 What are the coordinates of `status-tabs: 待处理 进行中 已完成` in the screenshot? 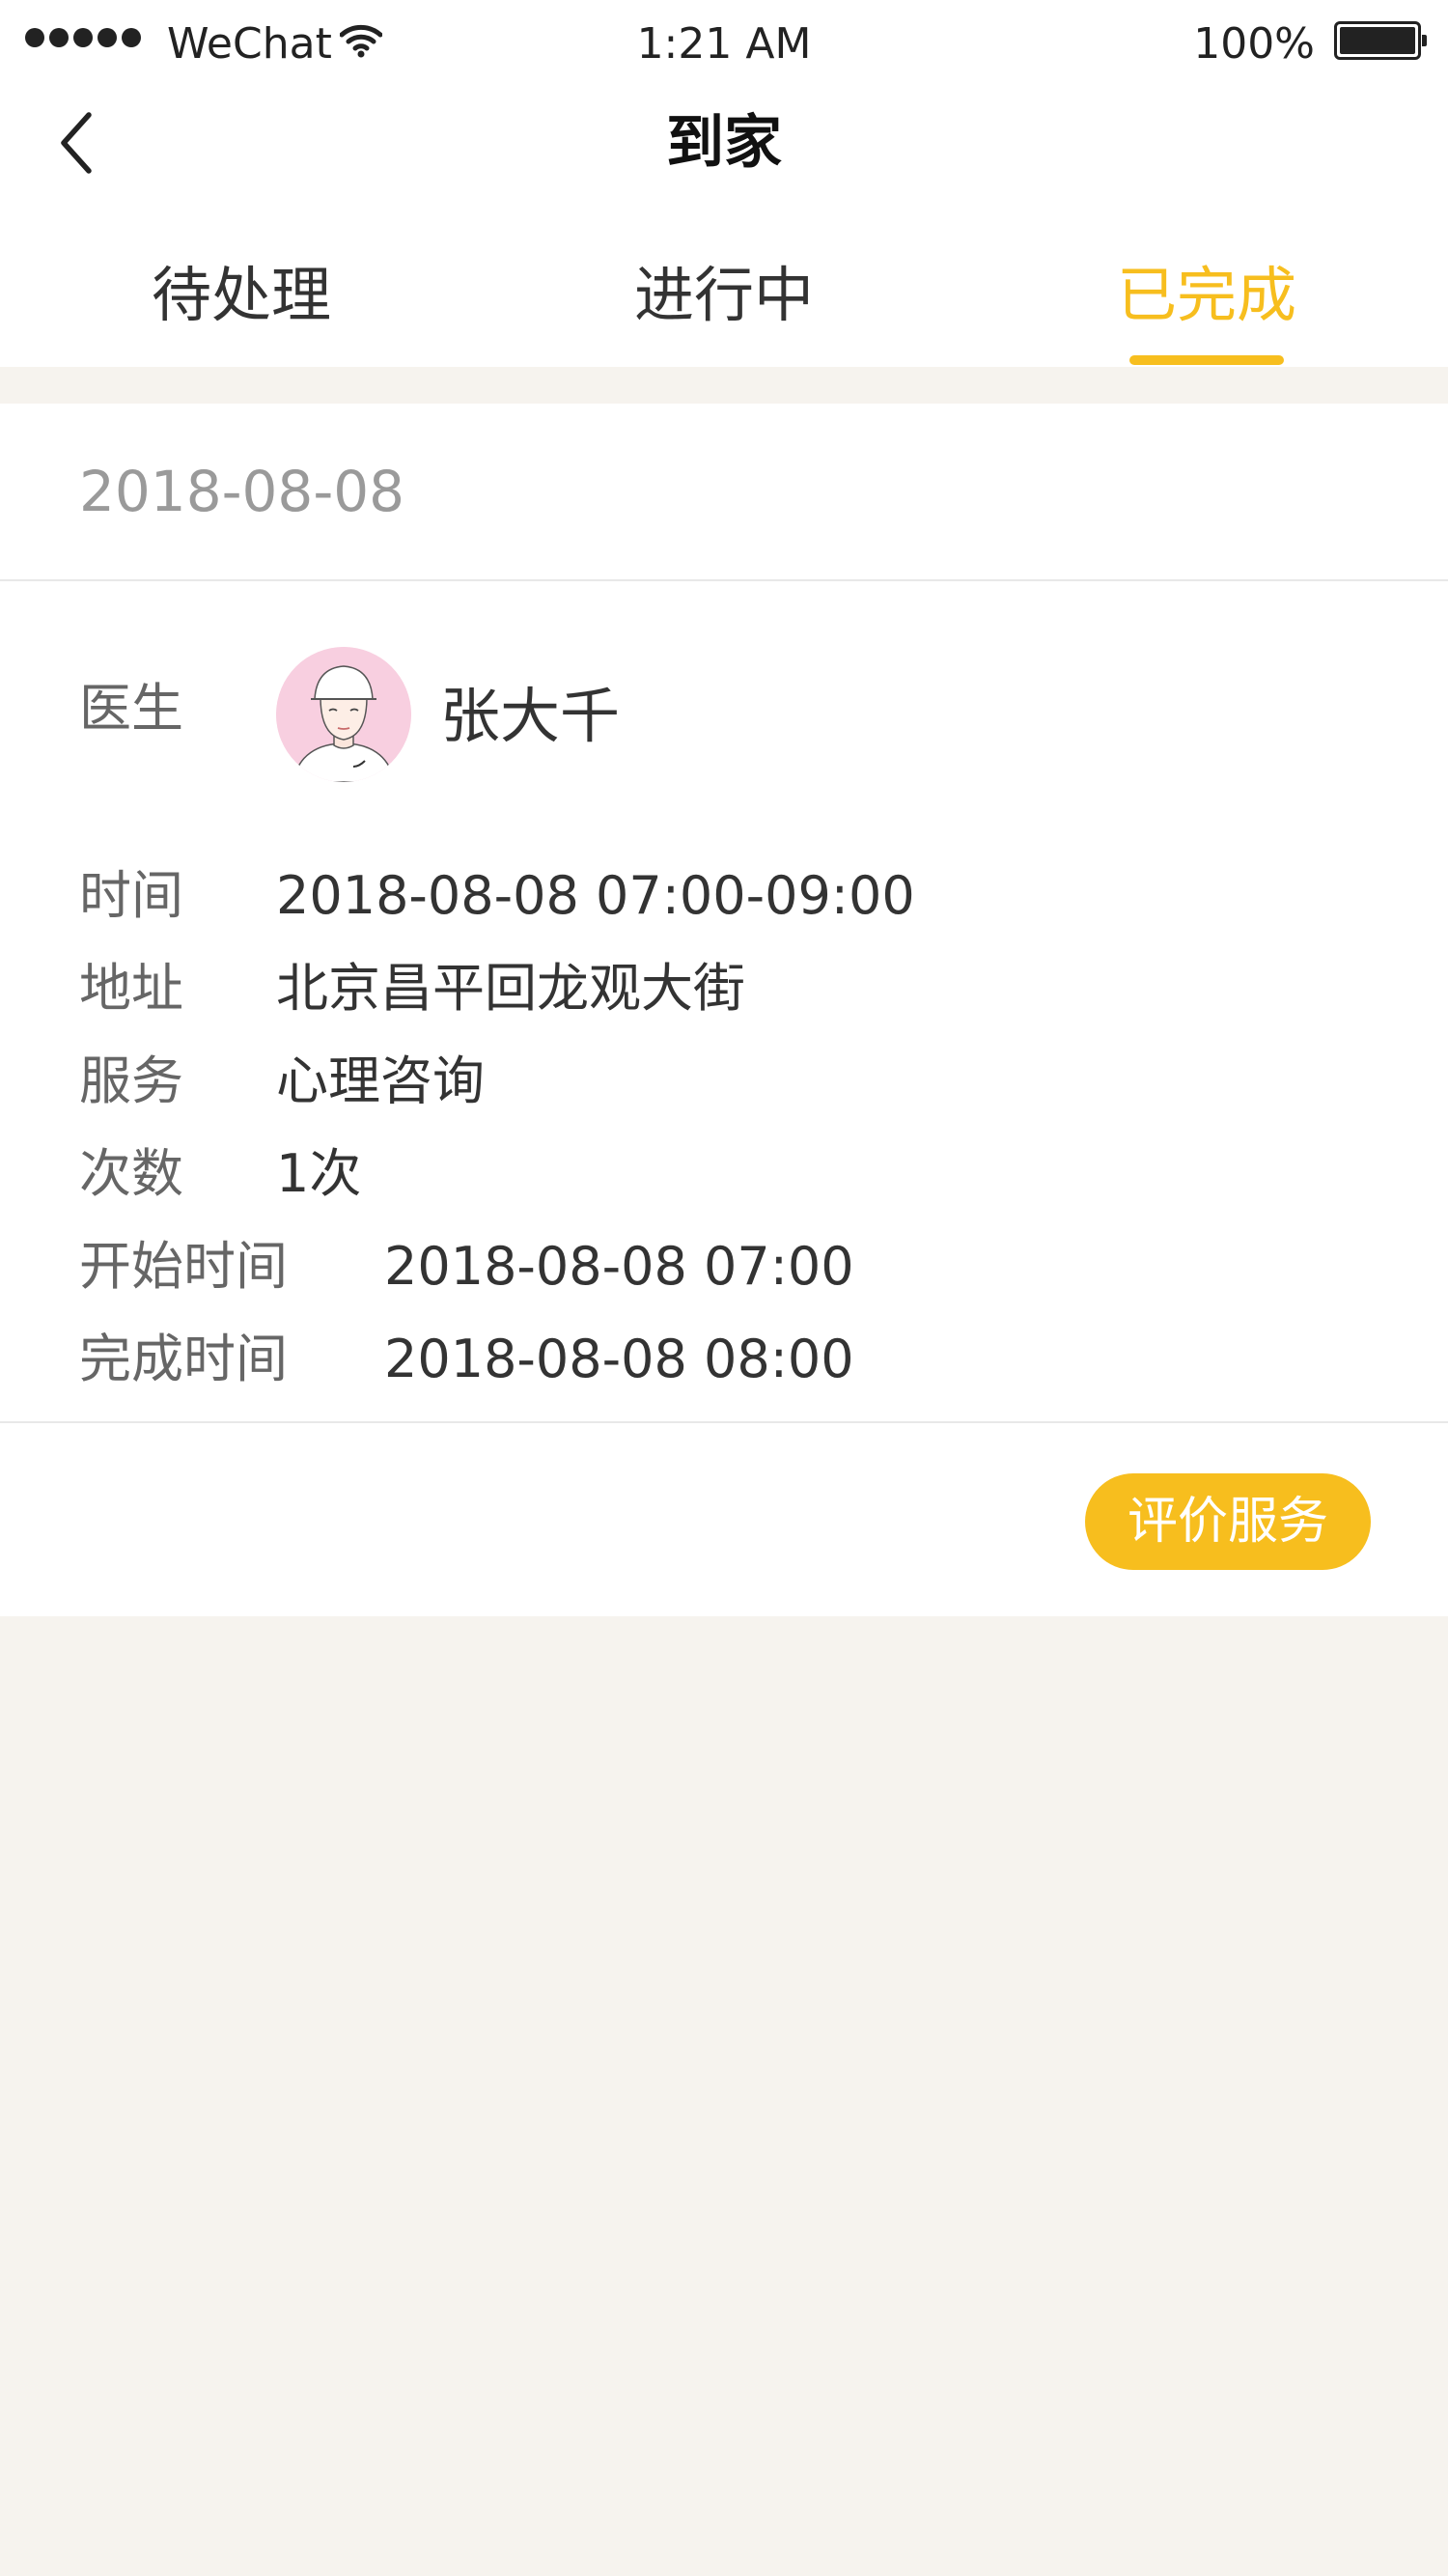 It's located at (724, 284).